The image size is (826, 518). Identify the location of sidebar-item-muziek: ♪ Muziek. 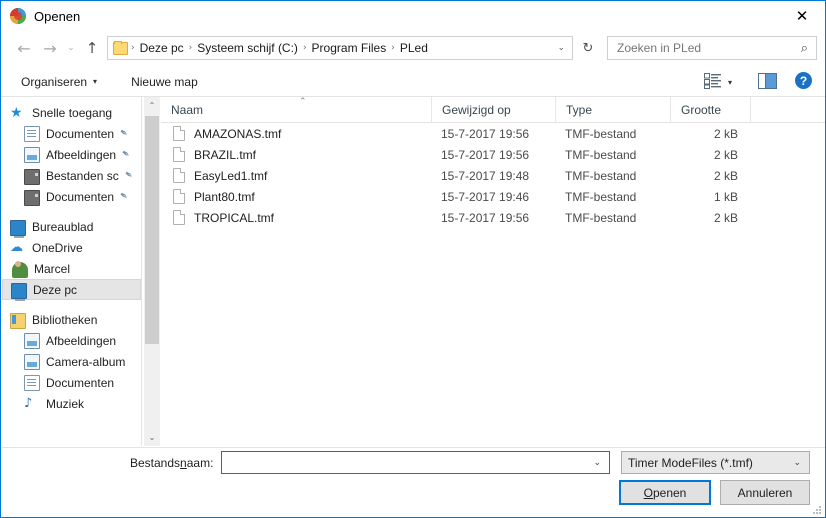
(71, 403).